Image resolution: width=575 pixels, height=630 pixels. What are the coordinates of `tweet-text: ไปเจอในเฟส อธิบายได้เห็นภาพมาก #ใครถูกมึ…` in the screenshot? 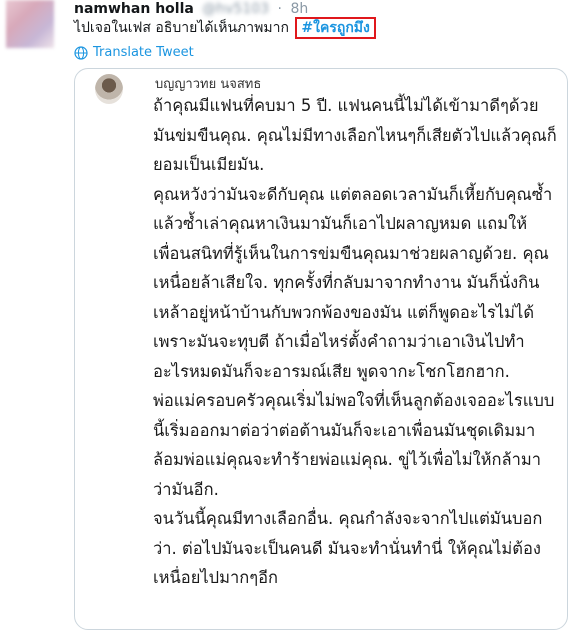 It's located at (225, 28).